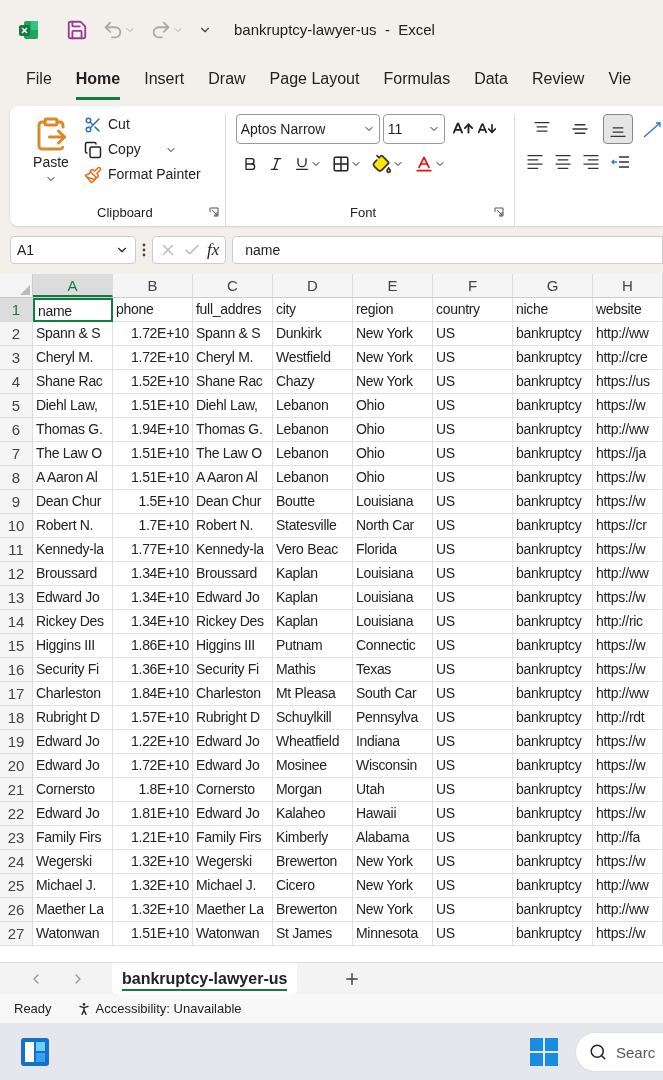 The image size is (663, 1080). What do you see at coordinates (153, 574) in the screenshot?
I see `table-cell: 1.34E+10` at bounding box center [153, 574].